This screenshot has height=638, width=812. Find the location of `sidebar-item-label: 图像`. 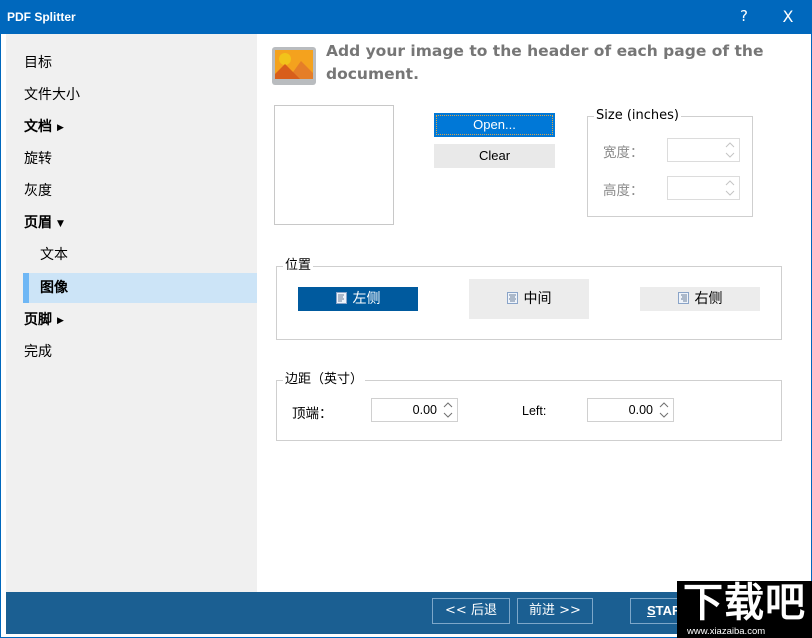

sidebar-item-label: 图像 is located at coordinates (54, 288).